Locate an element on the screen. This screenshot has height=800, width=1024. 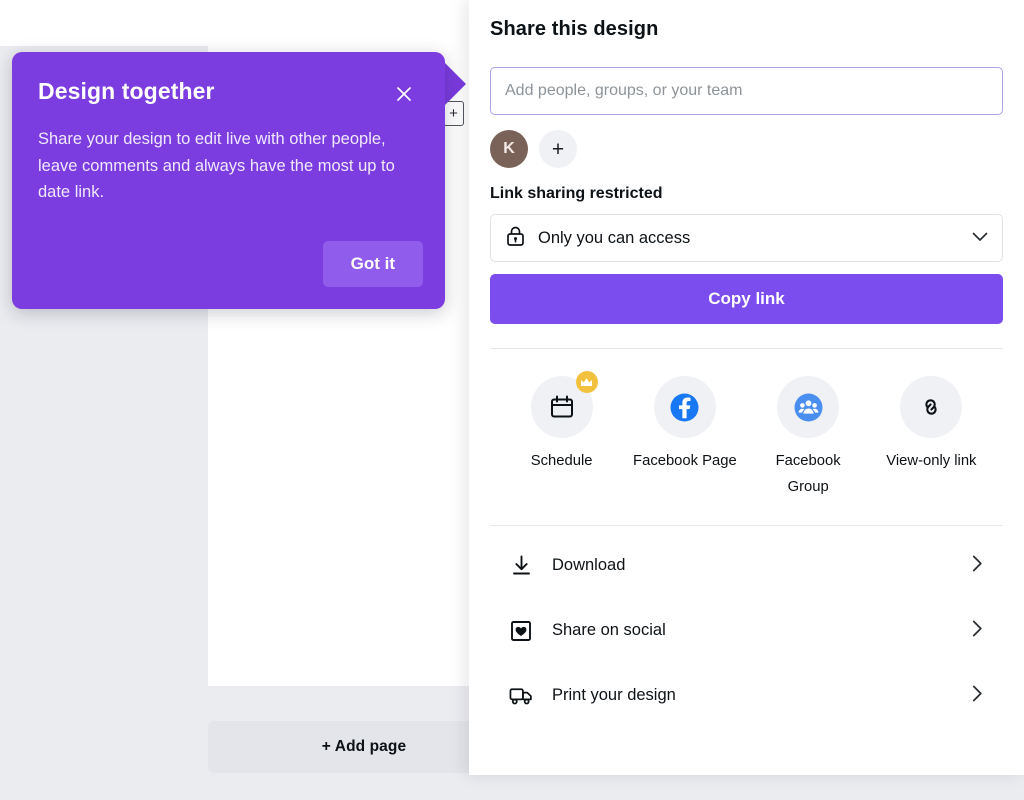
heart-square-icon is located at coordinates (521, 631).